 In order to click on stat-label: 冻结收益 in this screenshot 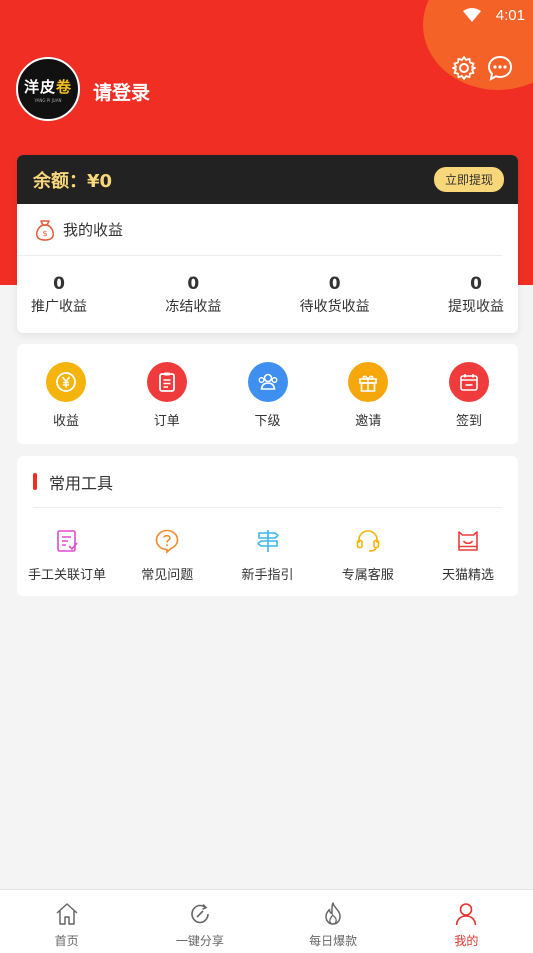, I will do `click(193, 307)`.